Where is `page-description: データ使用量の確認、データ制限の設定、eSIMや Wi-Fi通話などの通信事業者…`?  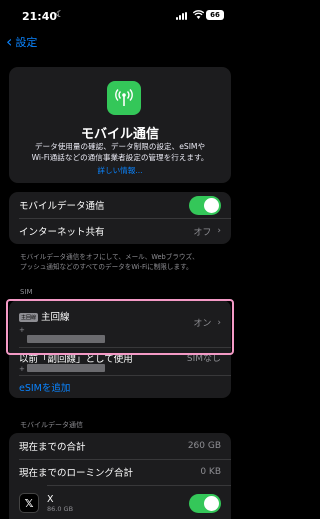 page-description: データ使用量の確認、データ制限の設定、eSIMや Wi-Fi通話などの通信事業者… is located at coordinates (120, 152).